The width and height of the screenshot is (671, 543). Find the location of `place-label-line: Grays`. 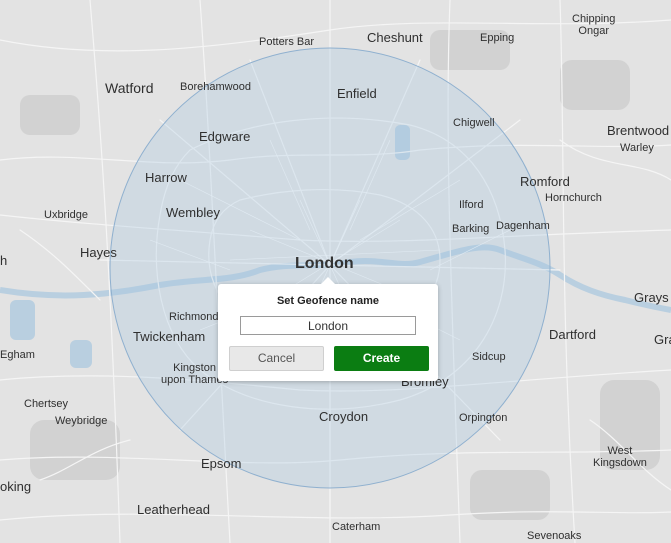

place-label-line: Grays is located at coordinates (651, 297).